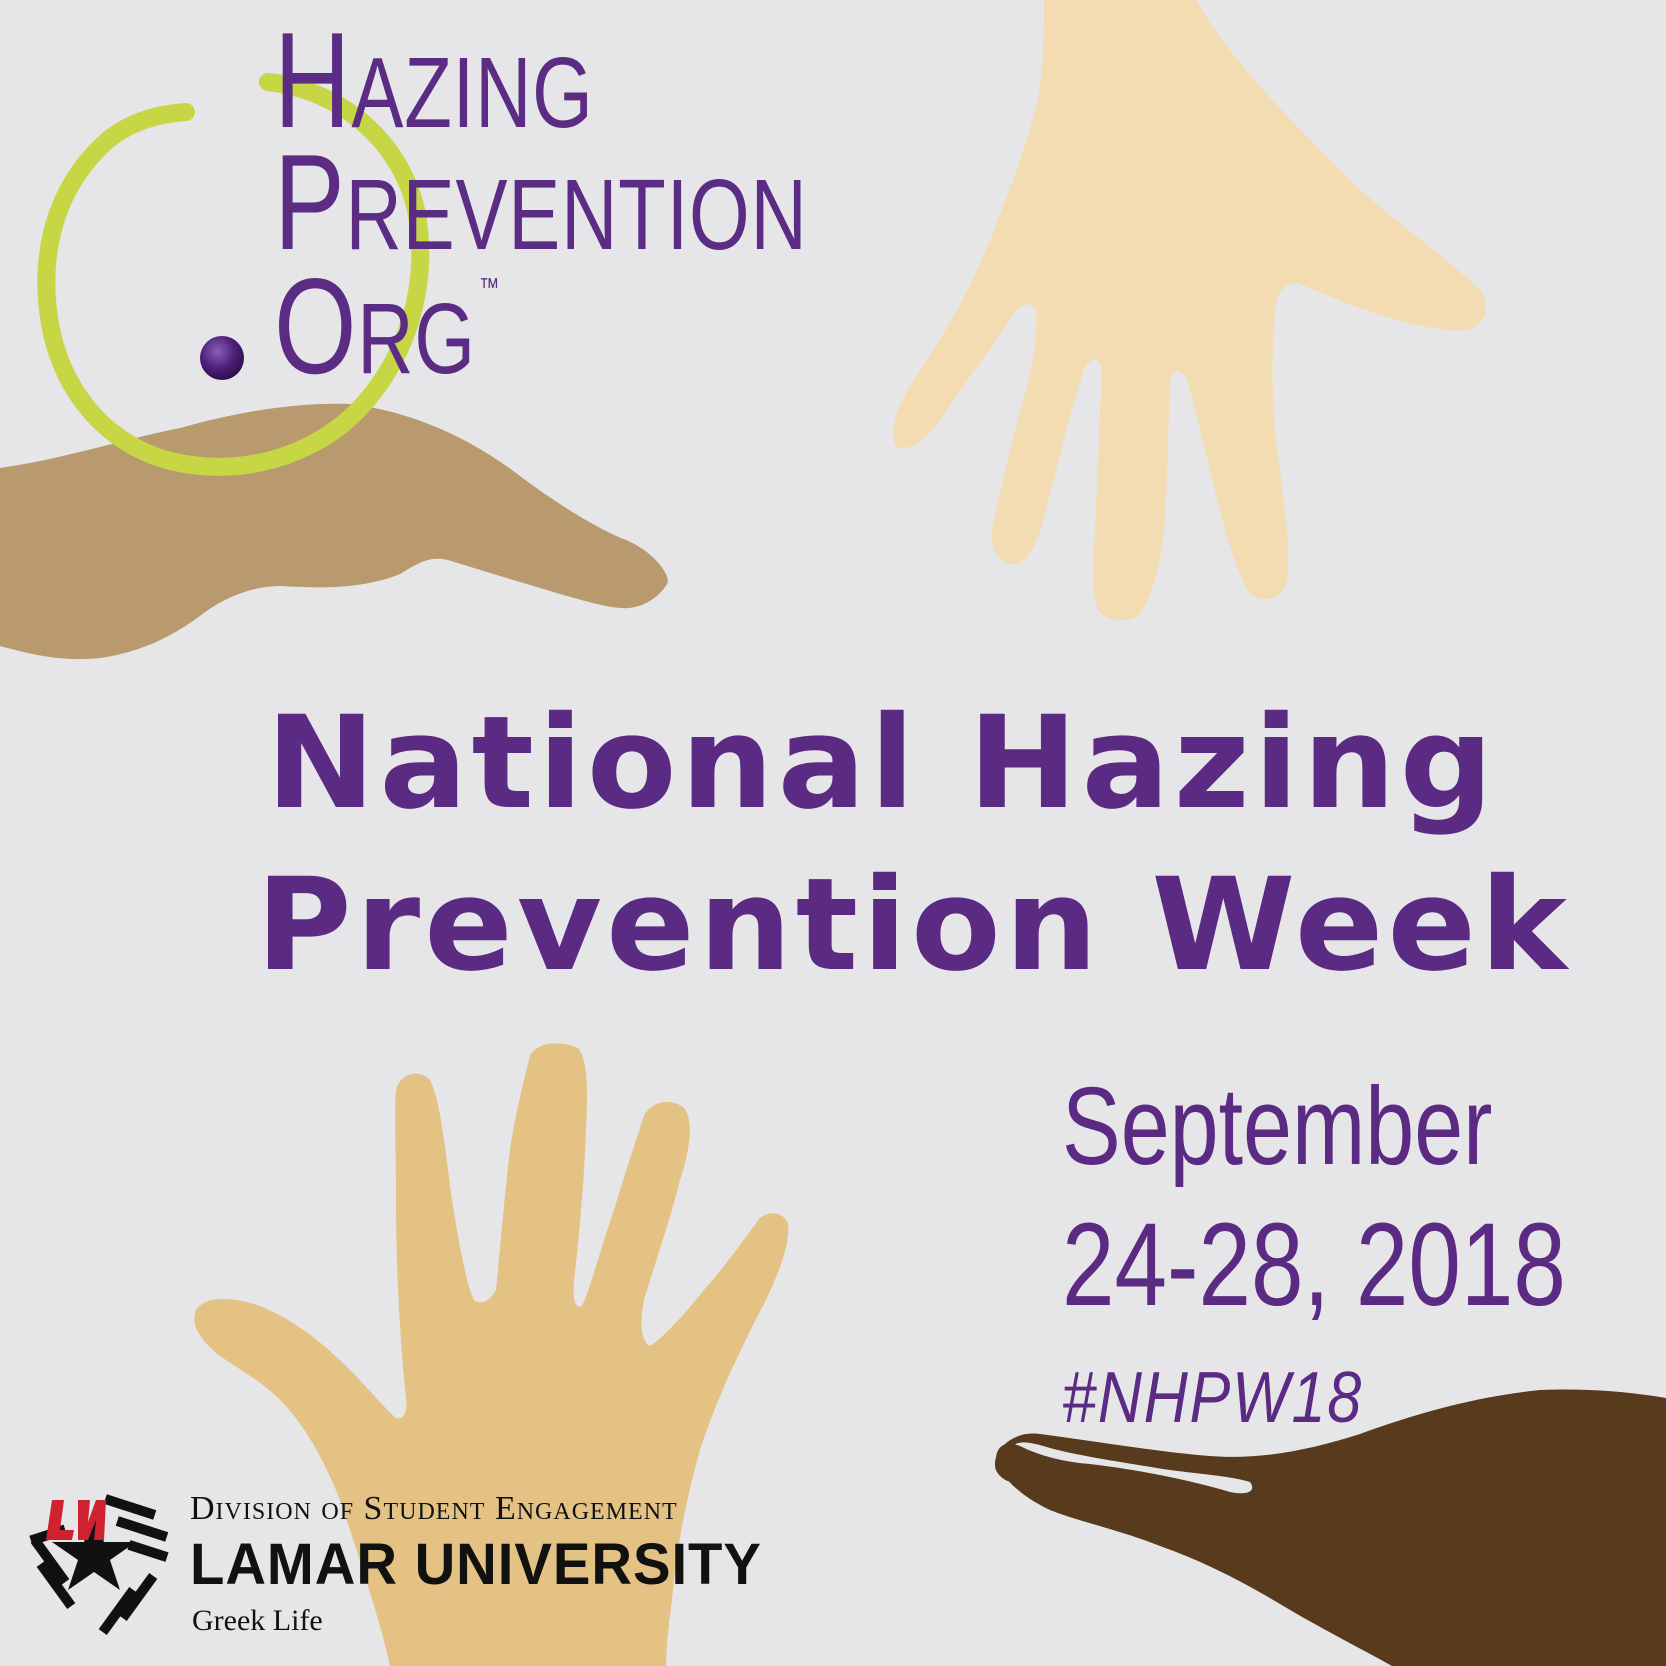  I want to click on headline-line-2: Prevention Week, so click(913, 925).